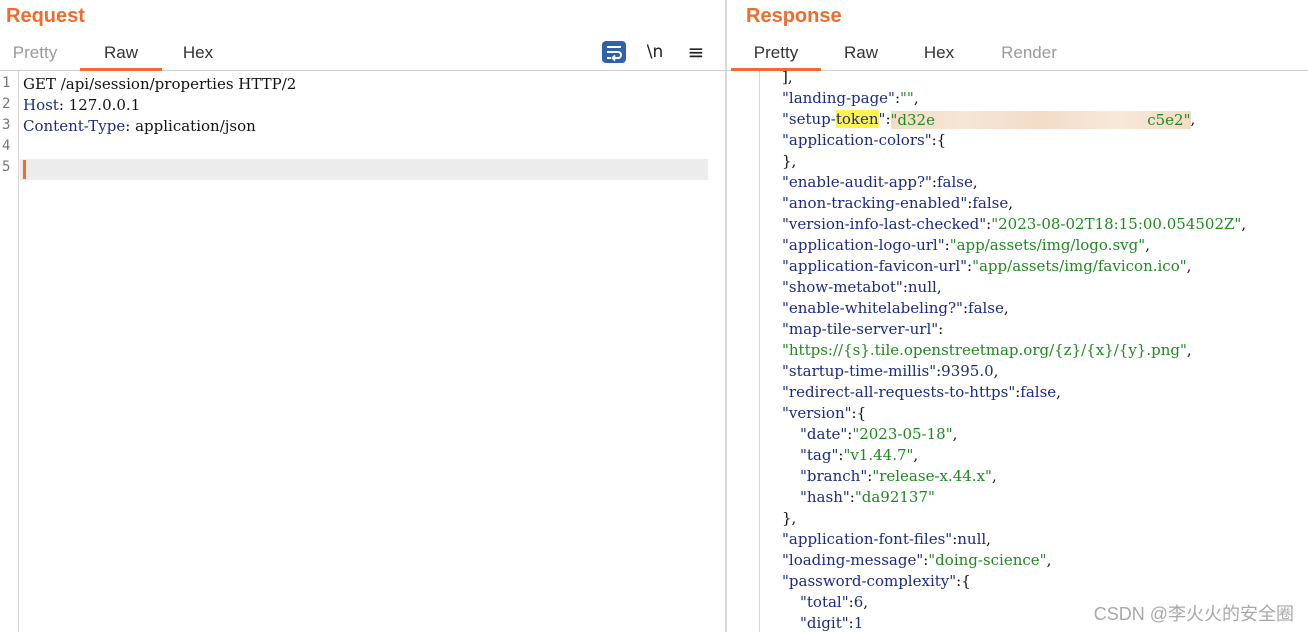 This screenshot has width=1308, height=632. Describe the element at coordinates (794, 16) in the screenshot. I see `response-title: Response` at that location.